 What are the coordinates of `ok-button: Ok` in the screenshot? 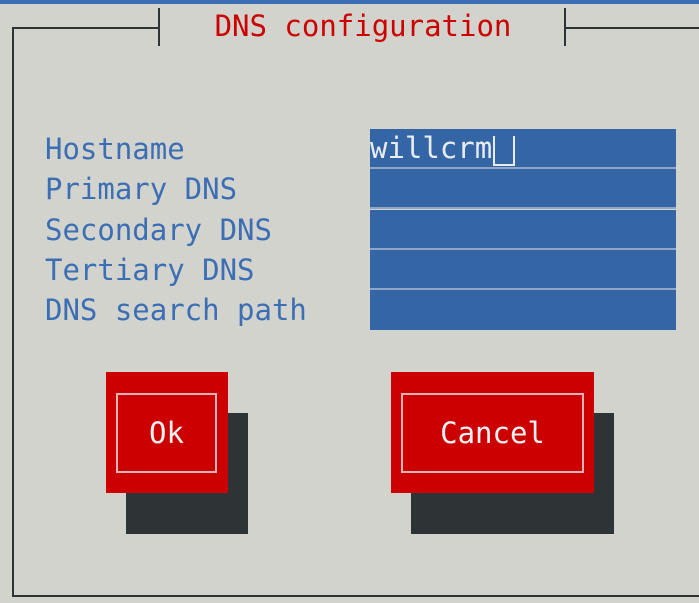 It's located at (167, 432).